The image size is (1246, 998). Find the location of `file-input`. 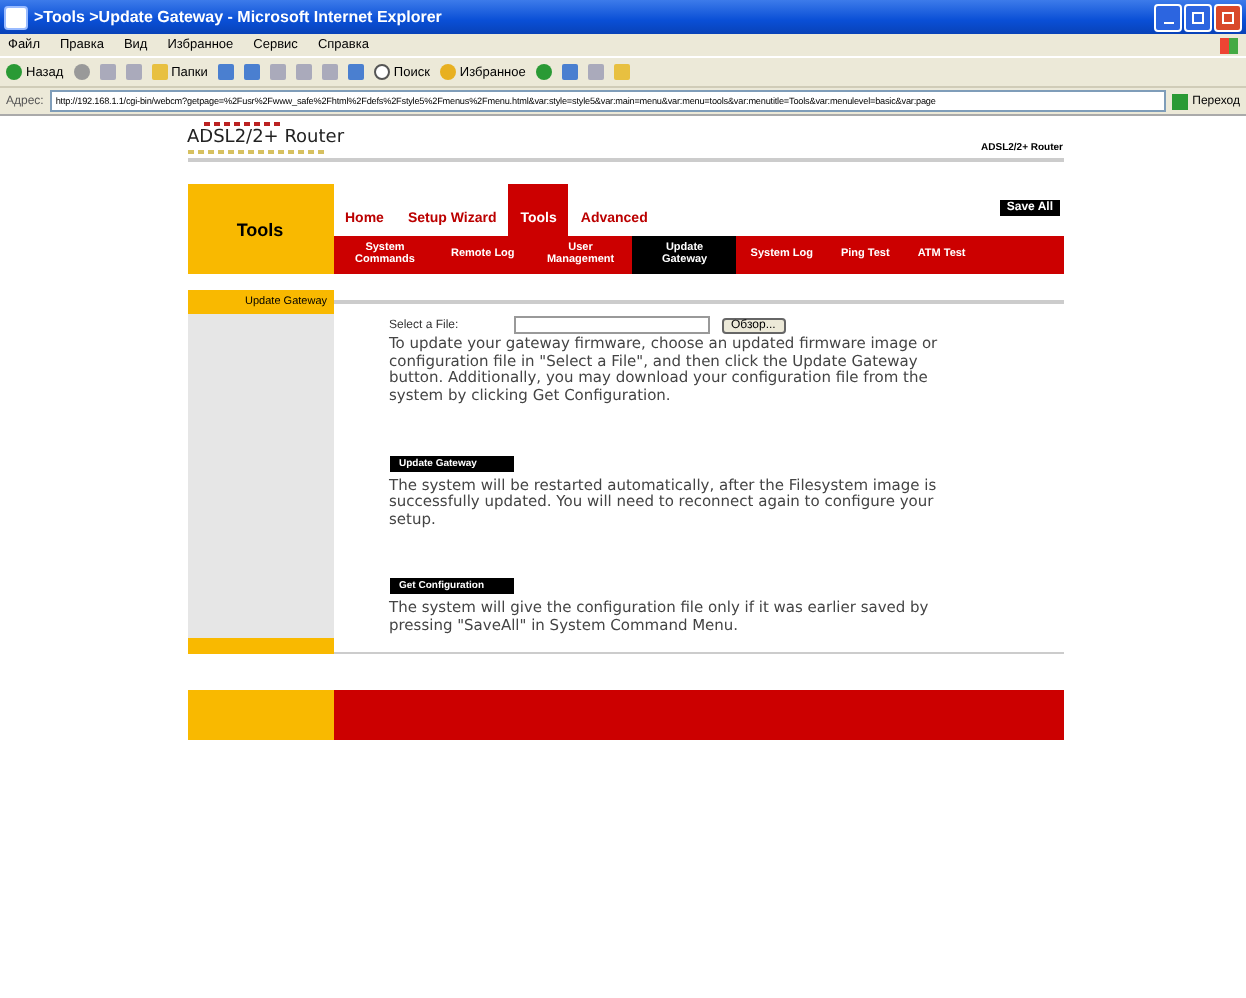

file-input is located at coordinates (611, 325).